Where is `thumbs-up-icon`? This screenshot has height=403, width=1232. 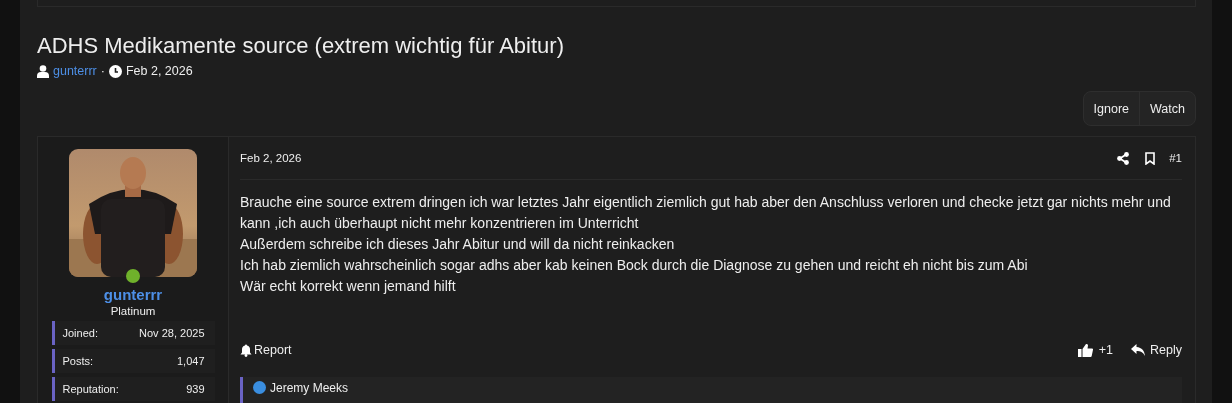
thumbs-up-icon is located at coordinates (1085, 350).